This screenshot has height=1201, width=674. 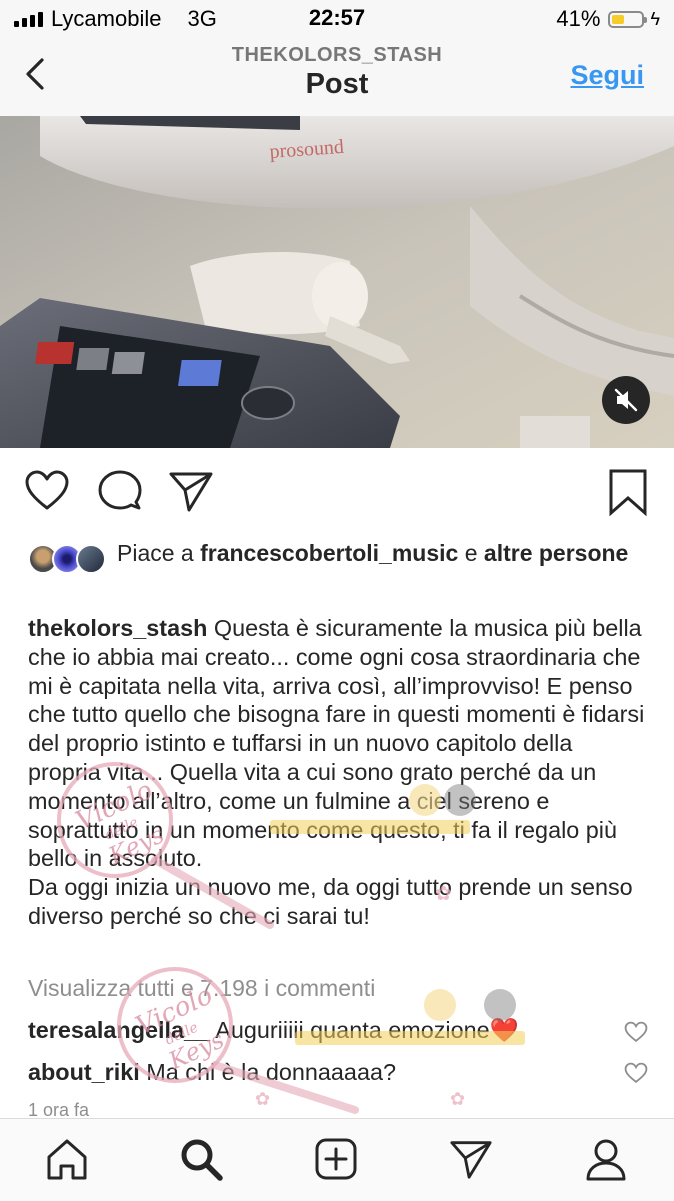 What do you see at coordinates (119, 1030) in the screenshot?
I see `comment-username: teresalangella__` at bounding box center [119, 1030].